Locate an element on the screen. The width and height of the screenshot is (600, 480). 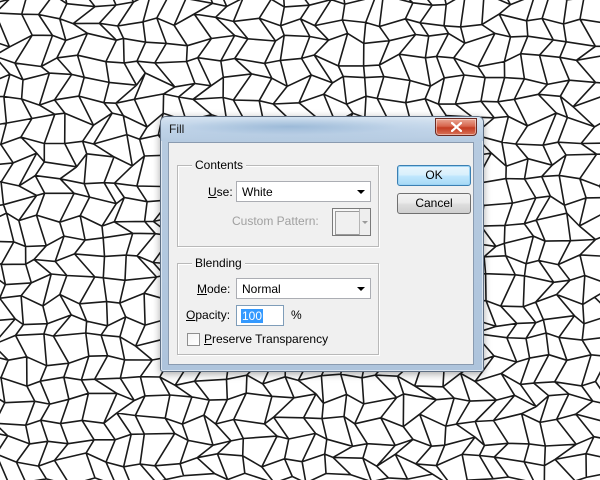
pattern-preview is located at coordinates (348, 223).